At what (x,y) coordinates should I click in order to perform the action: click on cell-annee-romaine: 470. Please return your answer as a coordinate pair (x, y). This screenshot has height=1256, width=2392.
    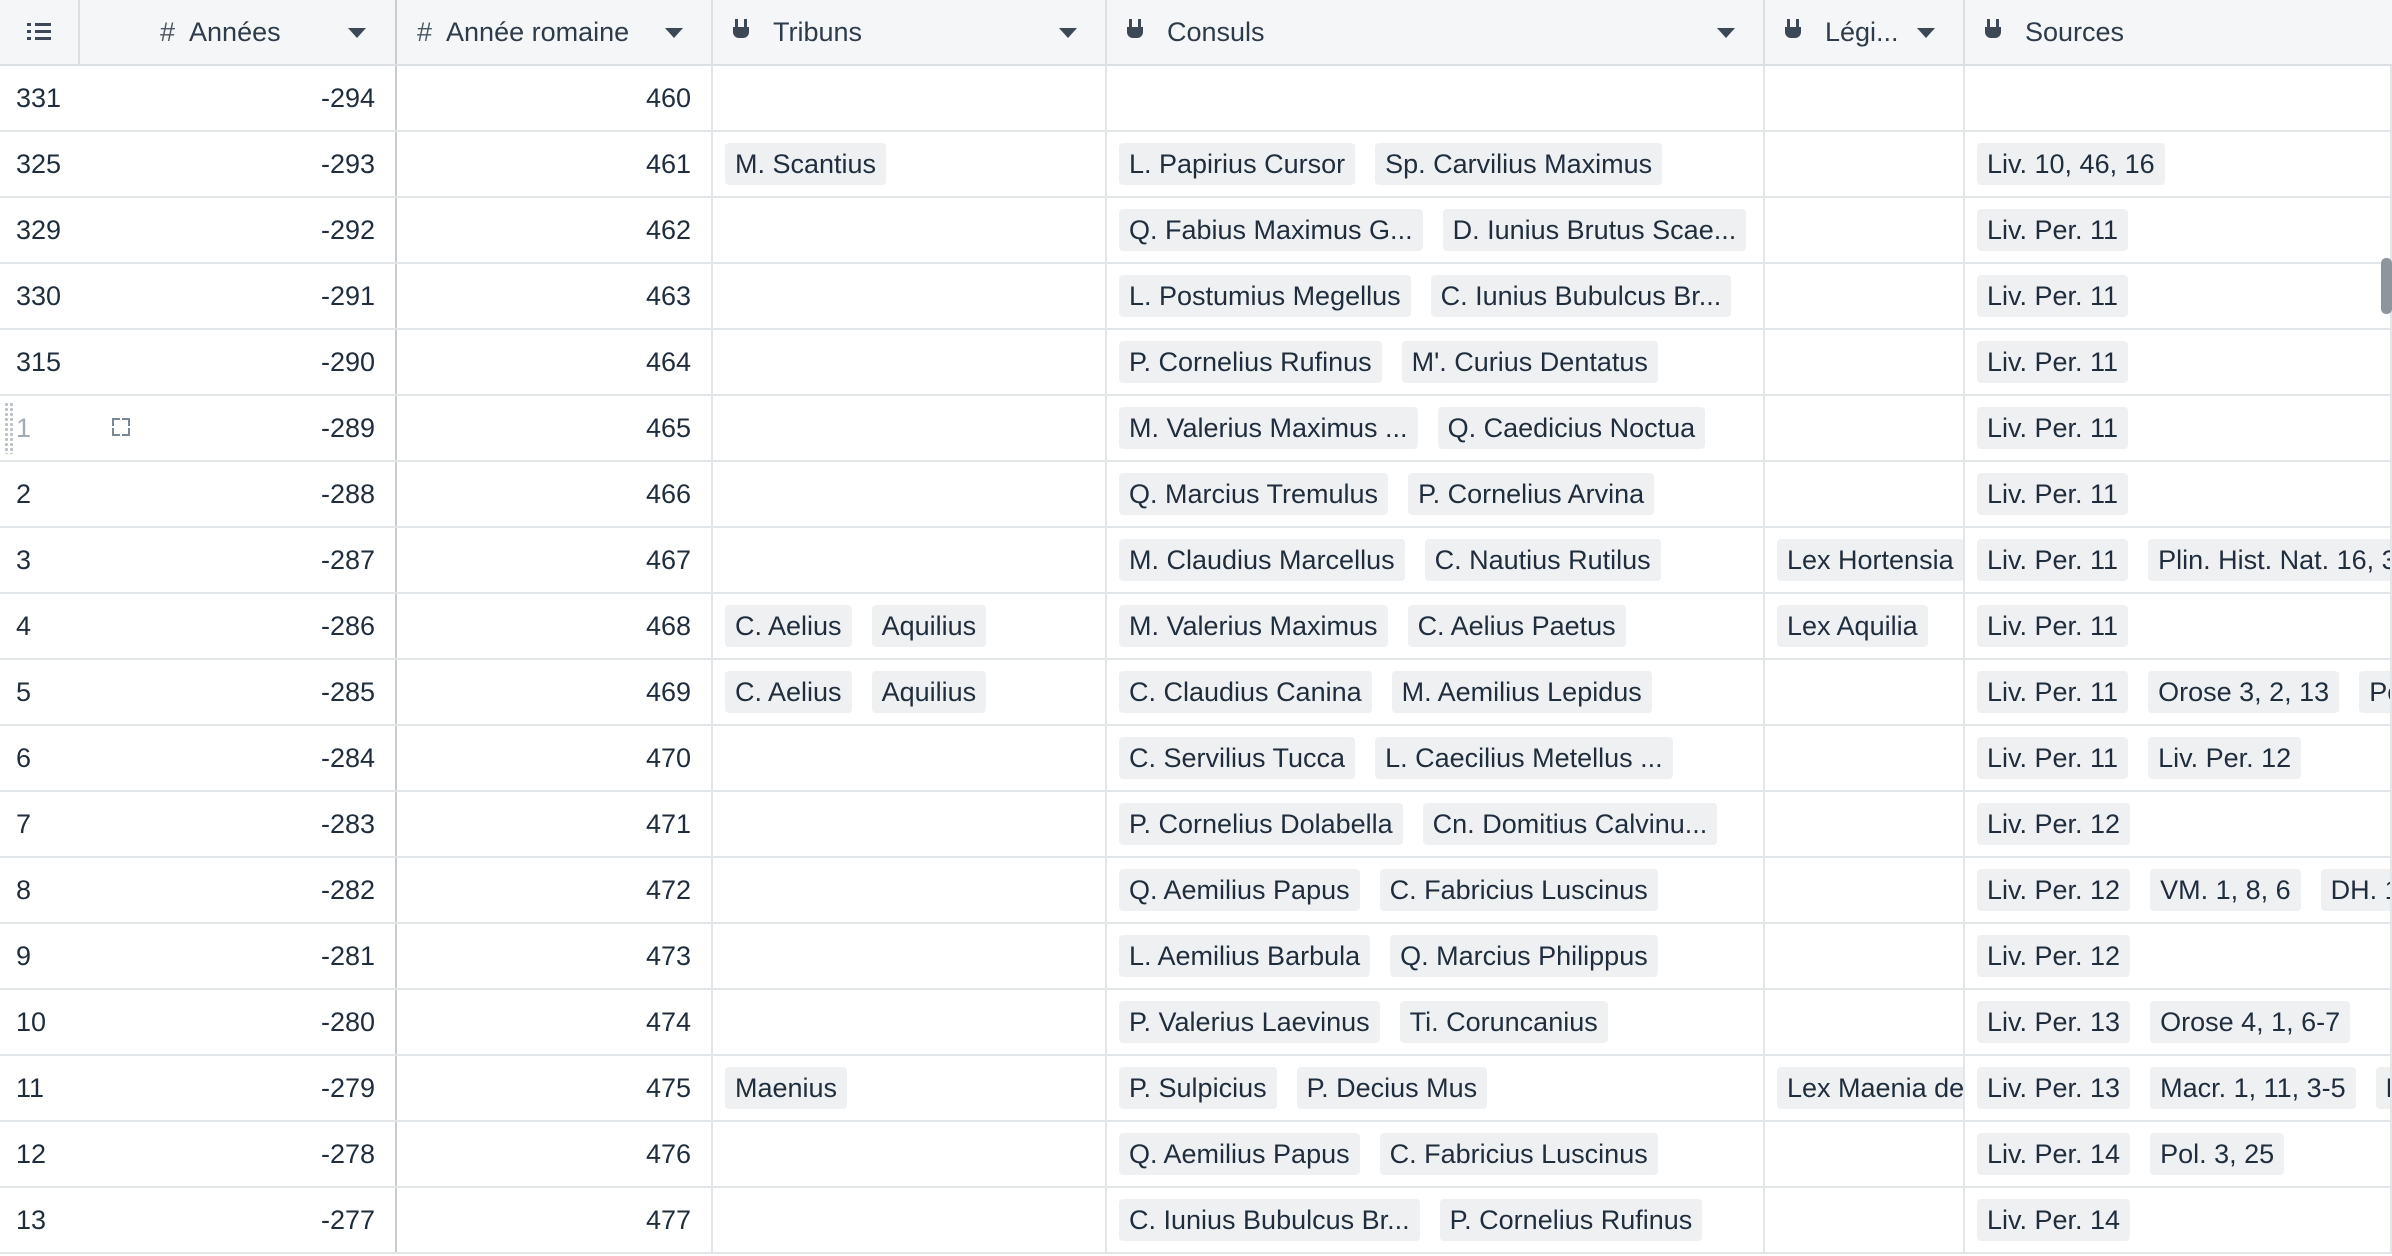
    Looking at the image, I should click on (555, 758).